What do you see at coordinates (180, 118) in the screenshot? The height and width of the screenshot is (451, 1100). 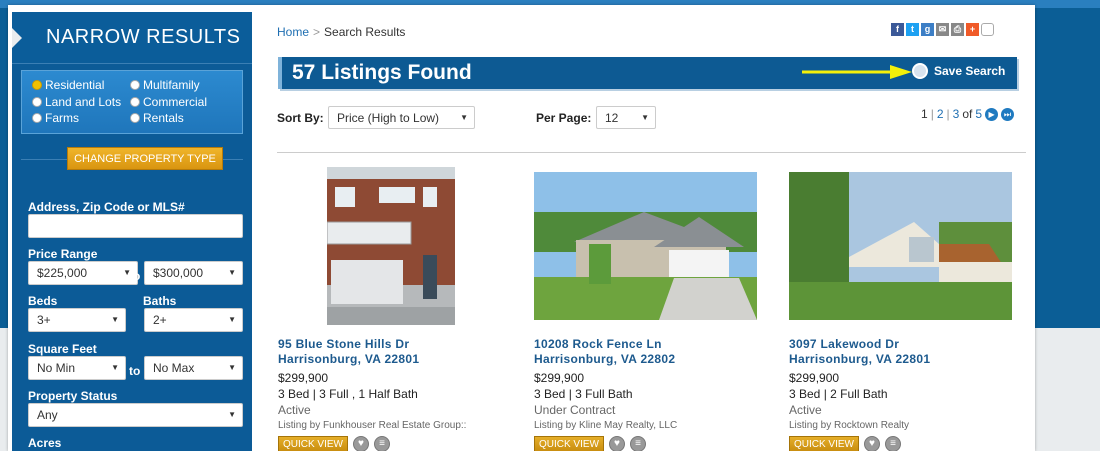 I see `radio-rentals: Rentals` at bounding box center [180, 118].